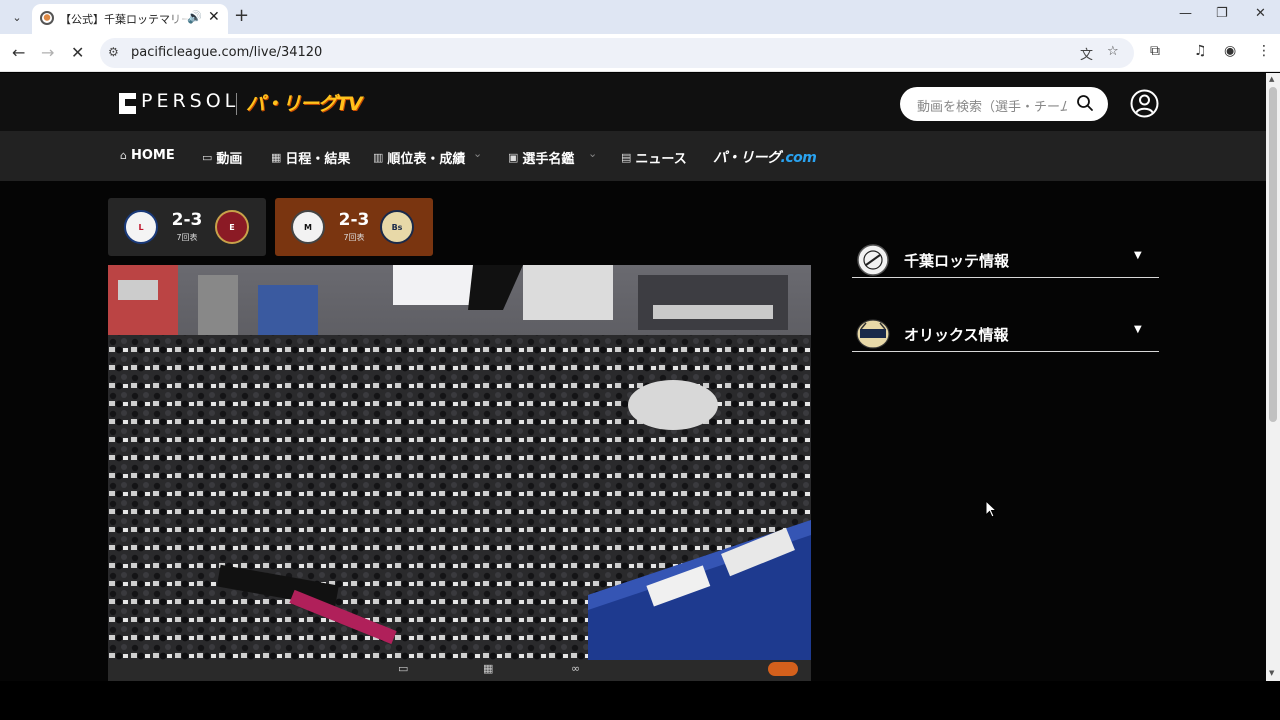 Image resolution: width=1280 pixels, height=720 pixels. Describe the element at coordinates (991, 509) in the screenshot. I see `mouse-cursor-icon` at that location.